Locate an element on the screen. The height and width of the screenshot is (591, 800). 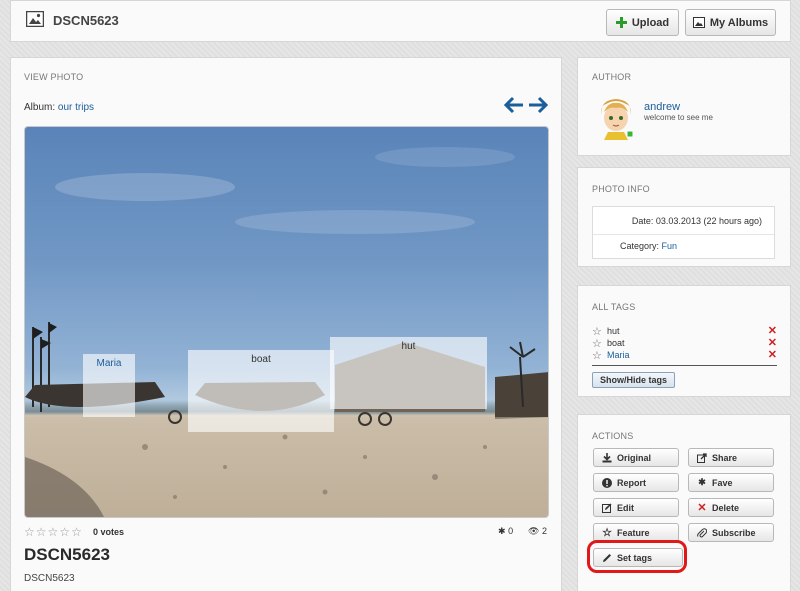
category-row: Category: Fun is located at coordinates (648, 246).